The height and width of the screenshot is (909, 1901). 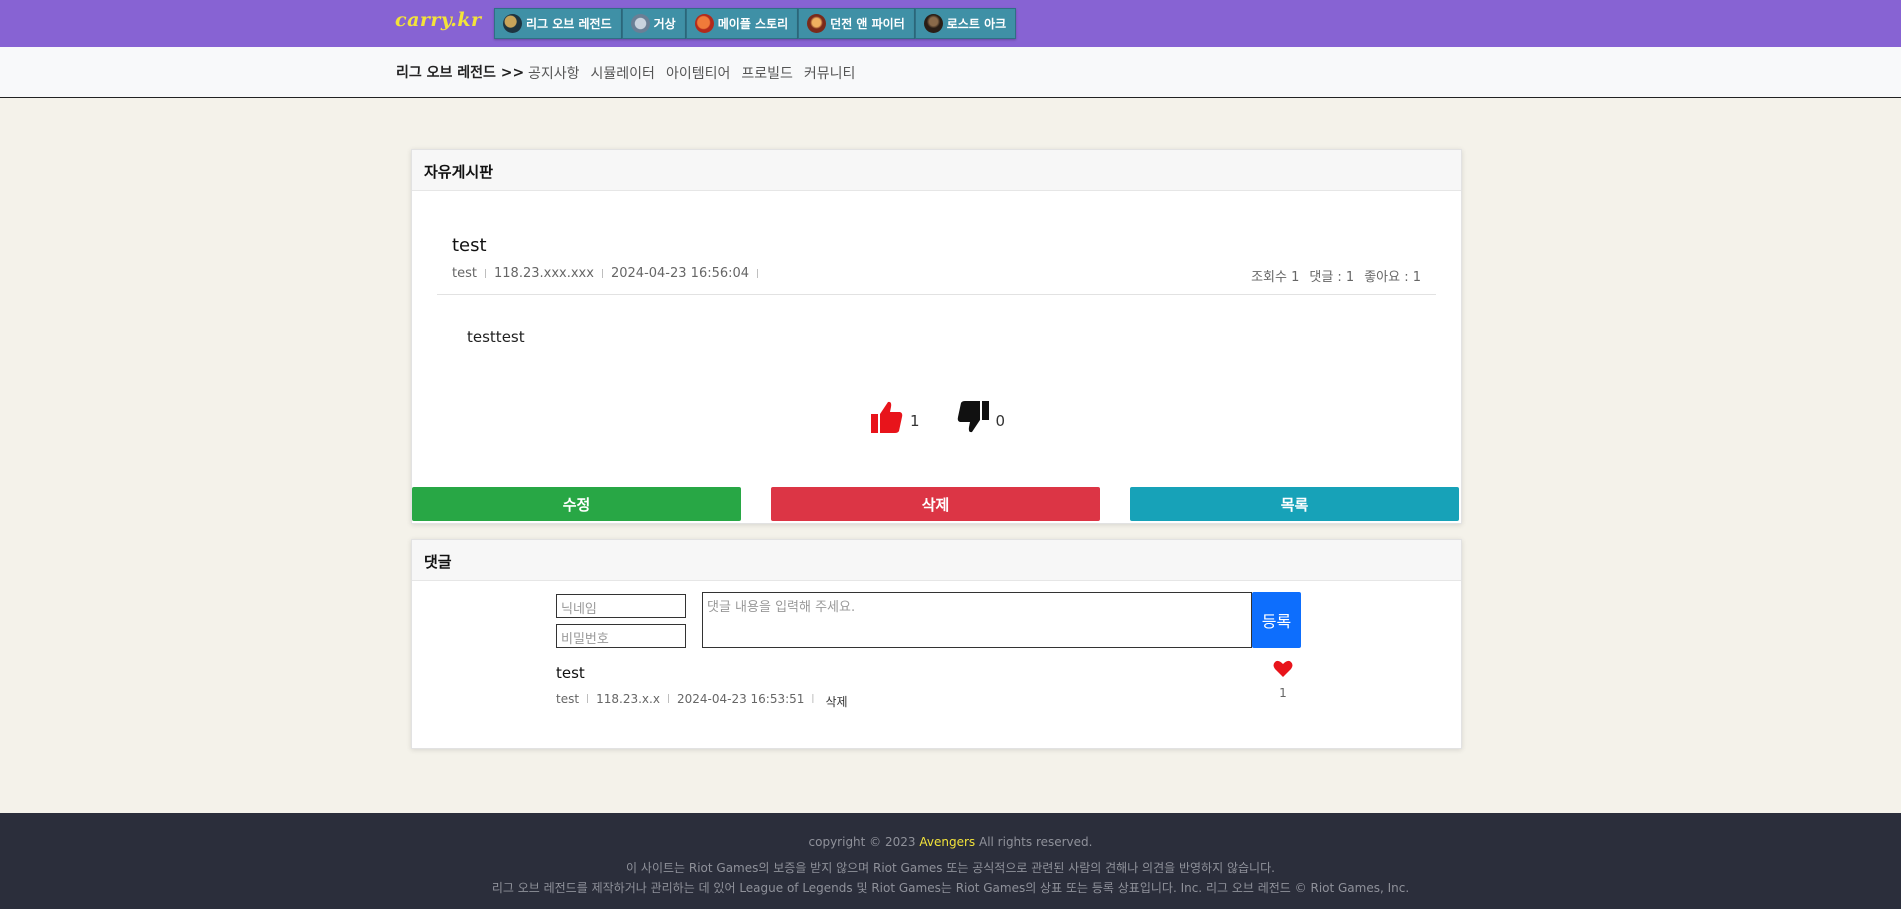 I want to click on subnav-link-community: 커뮤니티, so click(x=830, y=73).